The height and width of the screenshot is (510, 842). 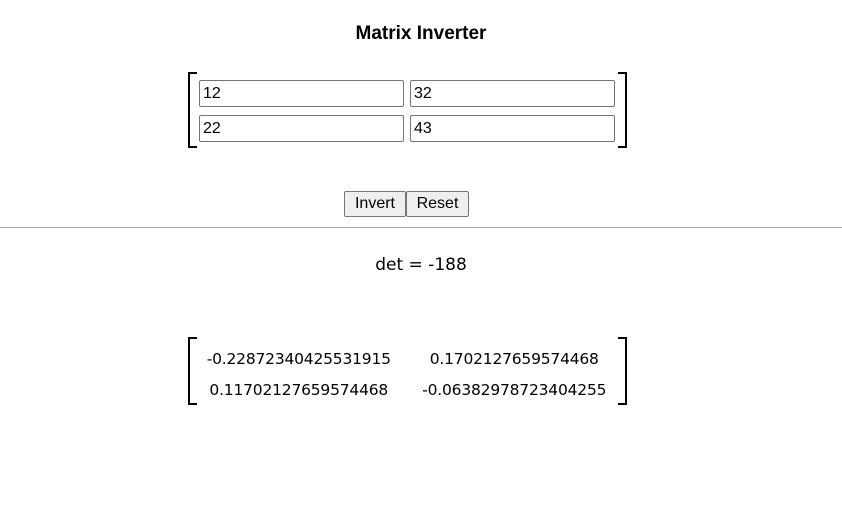 What do you see at coordinates (299, 389) in the screenshot?
I see `inverse-cell-1-0: 0.11702127659574468` at bounding box center [299, 389].